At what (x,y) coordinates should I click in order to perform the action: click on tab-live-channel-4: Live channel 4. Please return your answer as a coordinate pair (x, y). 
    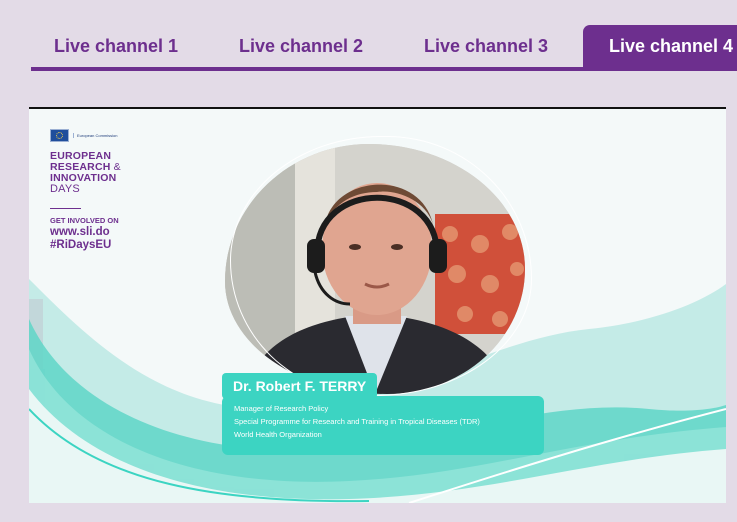
    Looking at the image, I should click on (660, 47).